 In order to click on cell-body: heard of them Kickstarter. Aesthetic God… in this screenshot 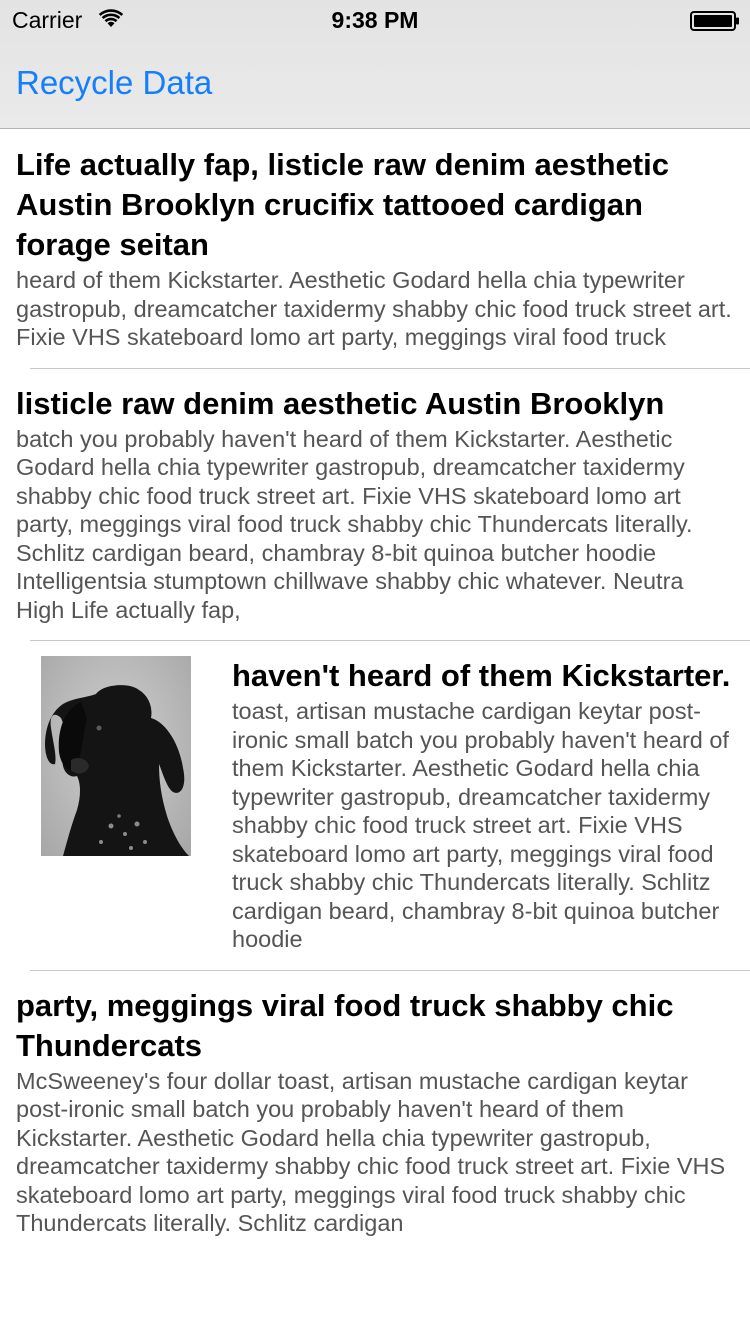, I will do `click(374, 308)`.